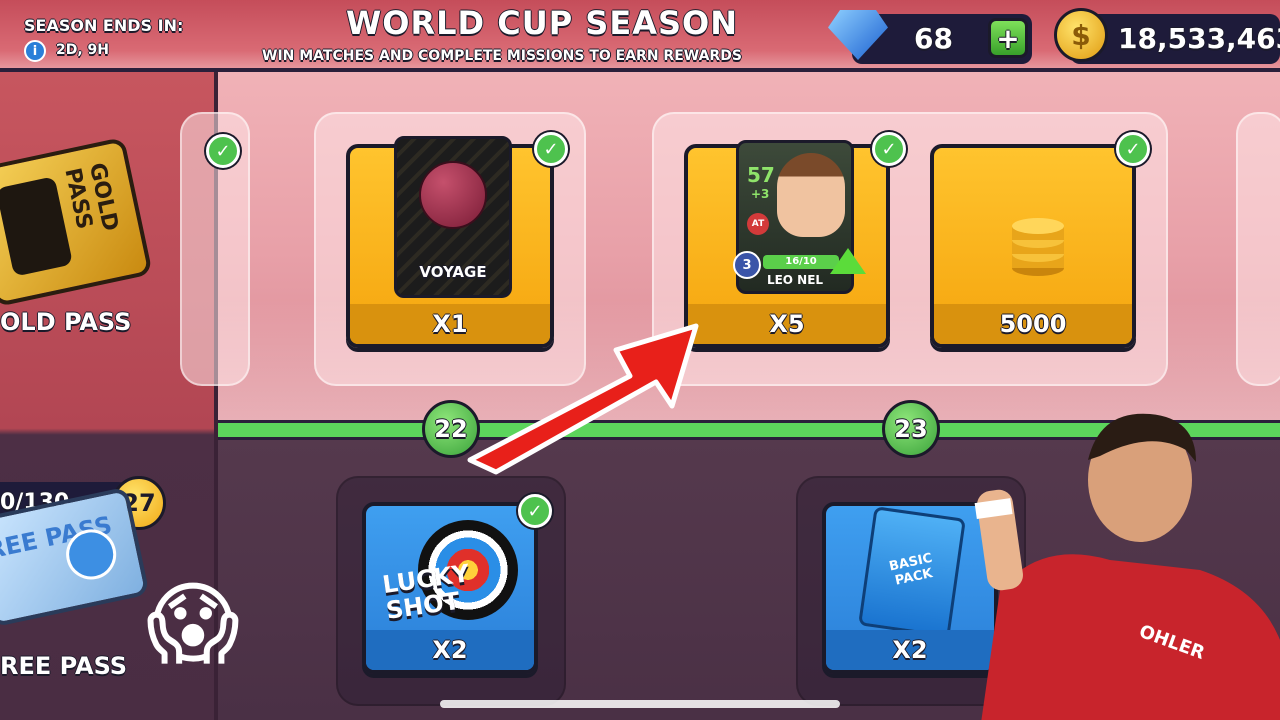  Describe the element at coordinates (1038, 247) in the screenshot. I see `coin-stack-icon` at that location.